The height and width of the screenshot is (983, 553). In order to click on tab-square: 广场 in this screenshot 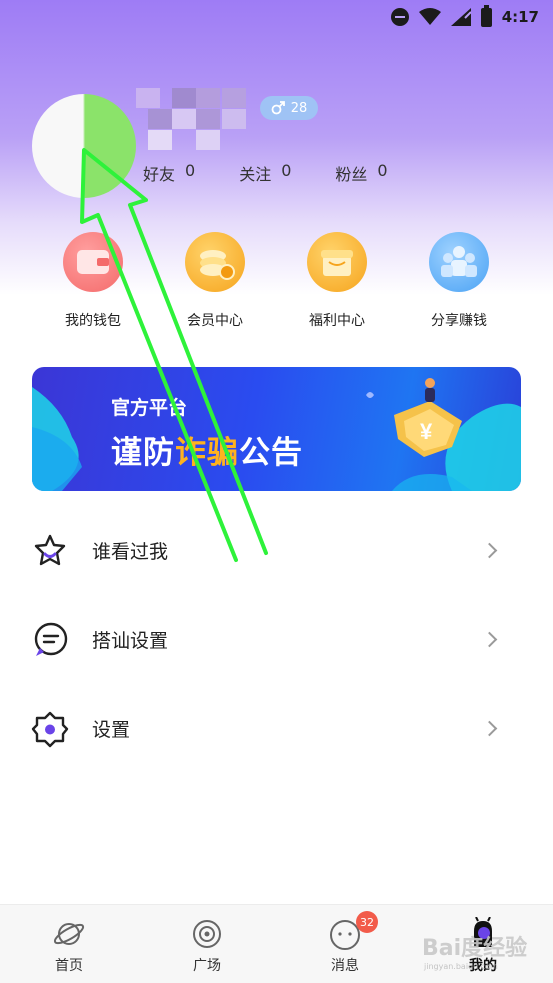, I will do `click(207, 944)`.